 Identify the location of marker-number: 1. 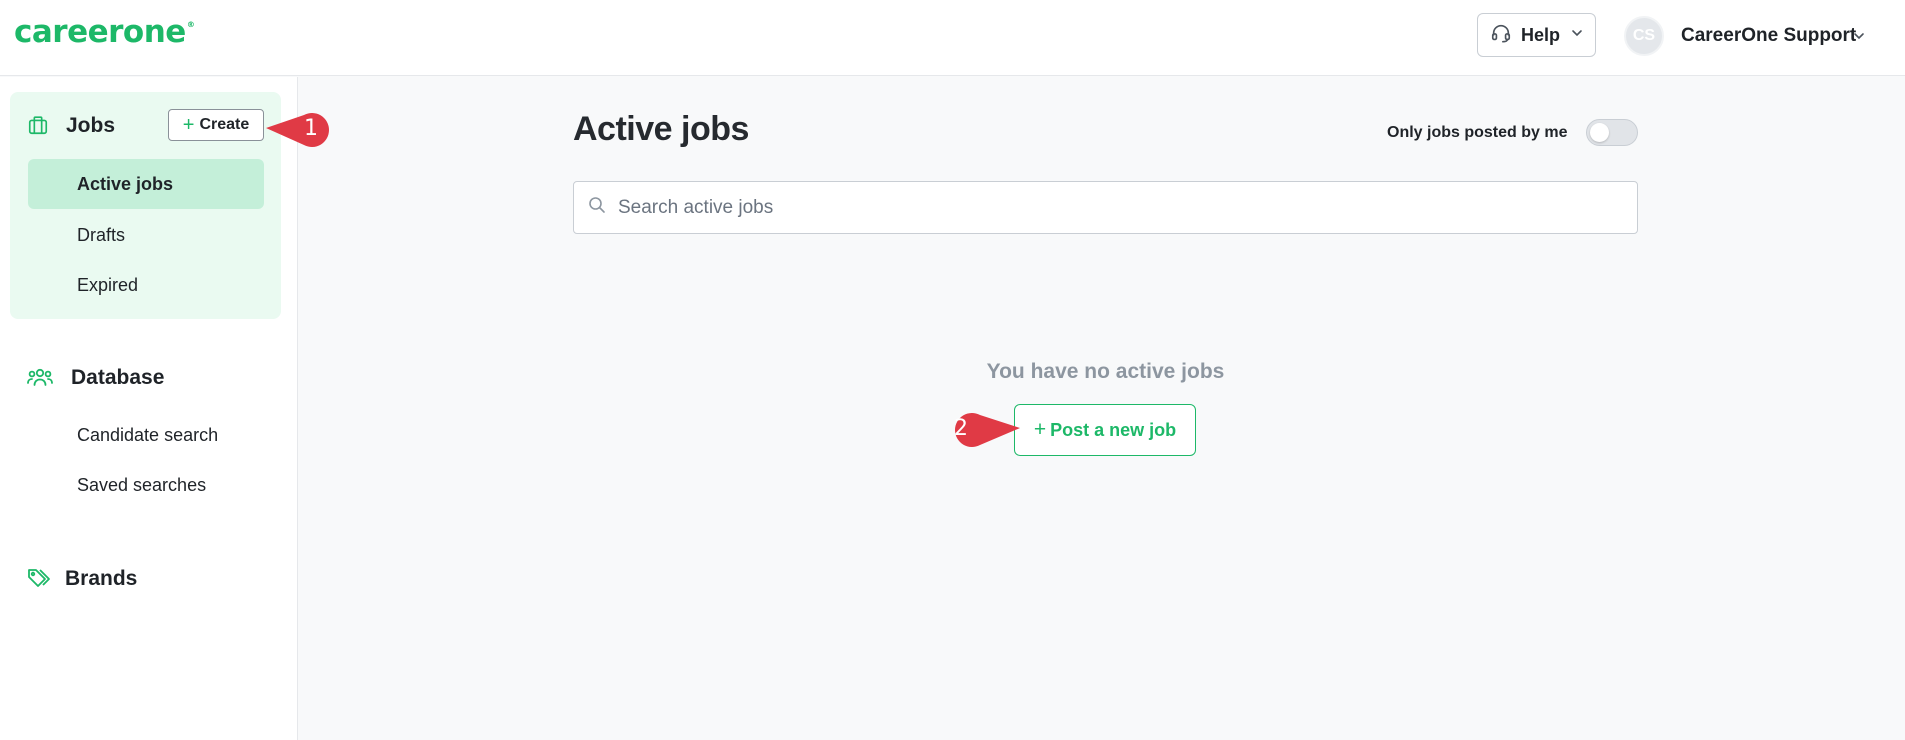
(311, 128).